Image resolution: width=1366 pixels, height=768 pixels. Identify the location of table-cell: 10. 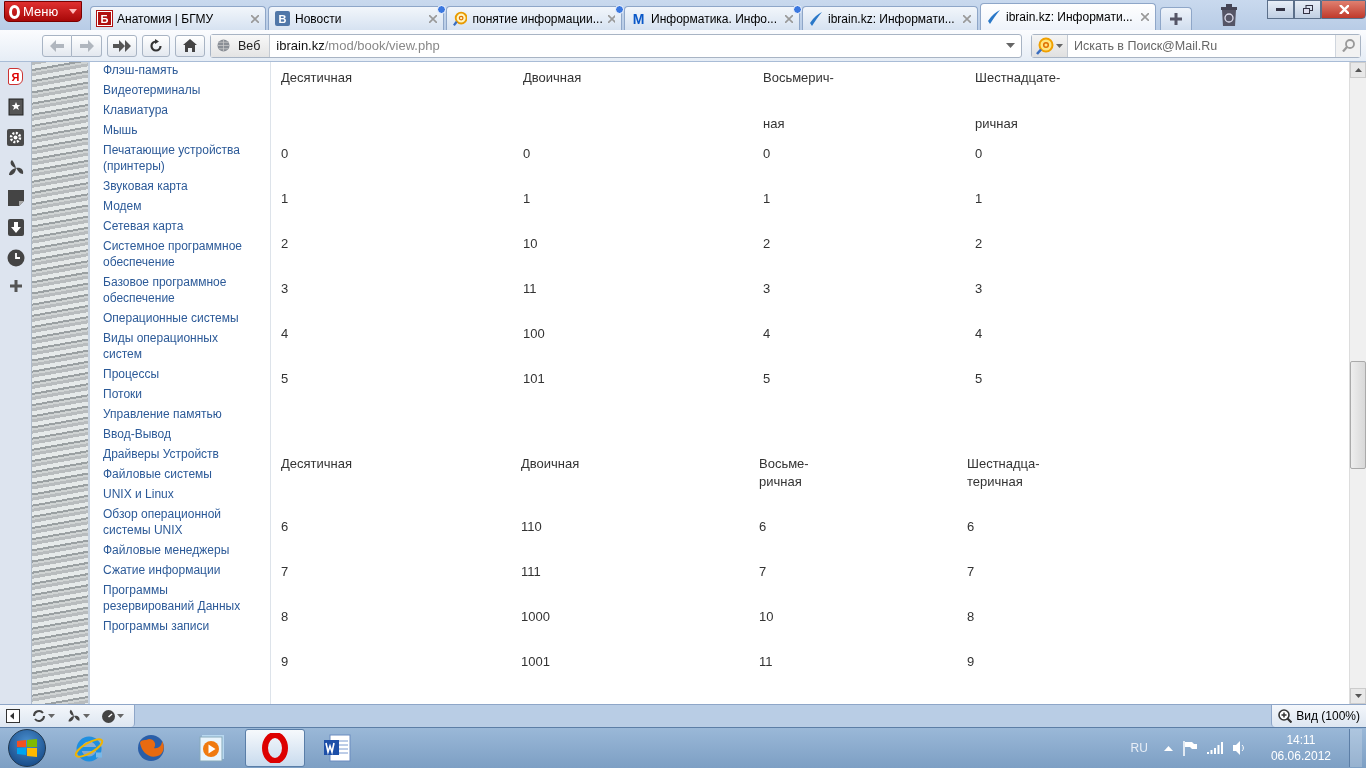
(766, 617).